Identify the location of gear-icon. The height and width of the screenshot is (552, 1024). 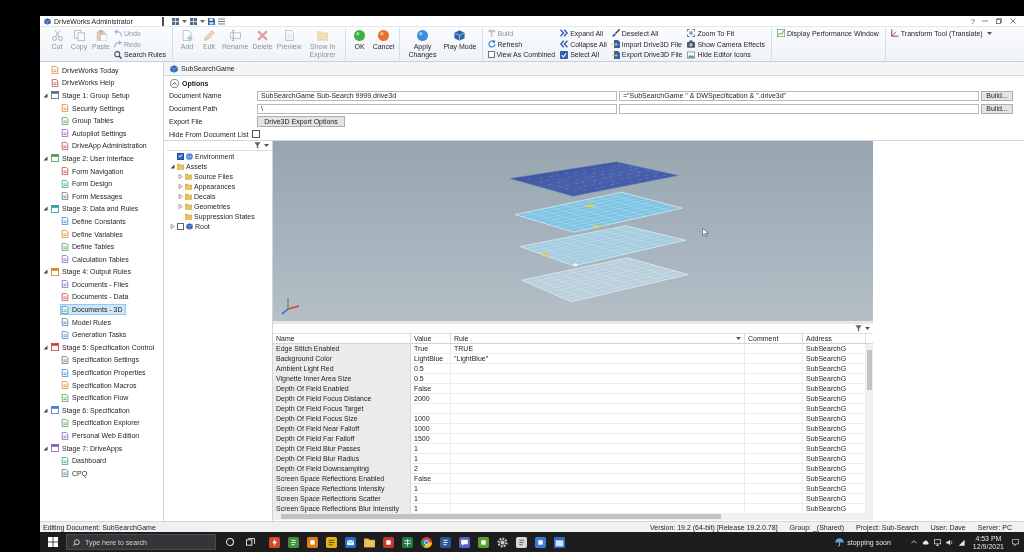
(502, 542).